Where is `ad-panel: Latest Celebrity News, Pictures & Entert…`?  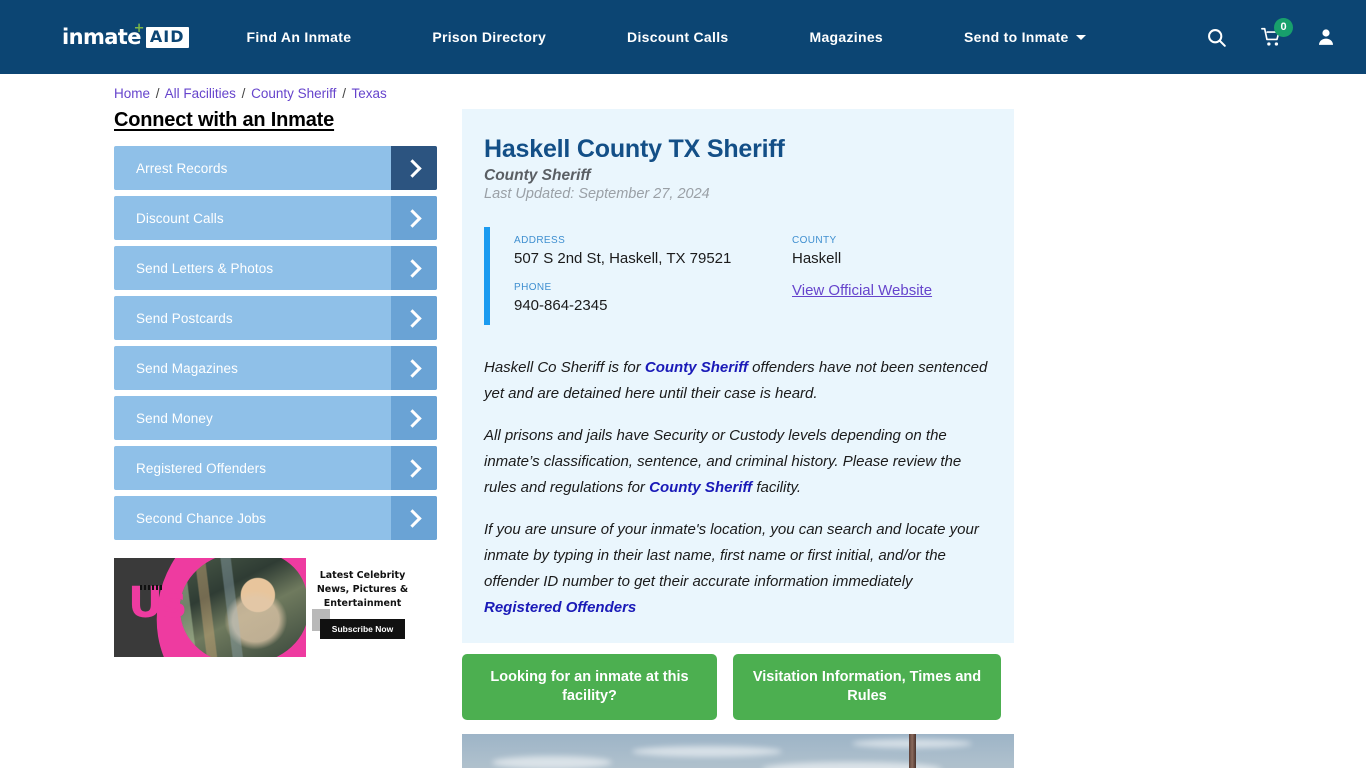
ad-panel: Latest Celebrity News, Pictures & Entert… is located at coordinates (362, 607).